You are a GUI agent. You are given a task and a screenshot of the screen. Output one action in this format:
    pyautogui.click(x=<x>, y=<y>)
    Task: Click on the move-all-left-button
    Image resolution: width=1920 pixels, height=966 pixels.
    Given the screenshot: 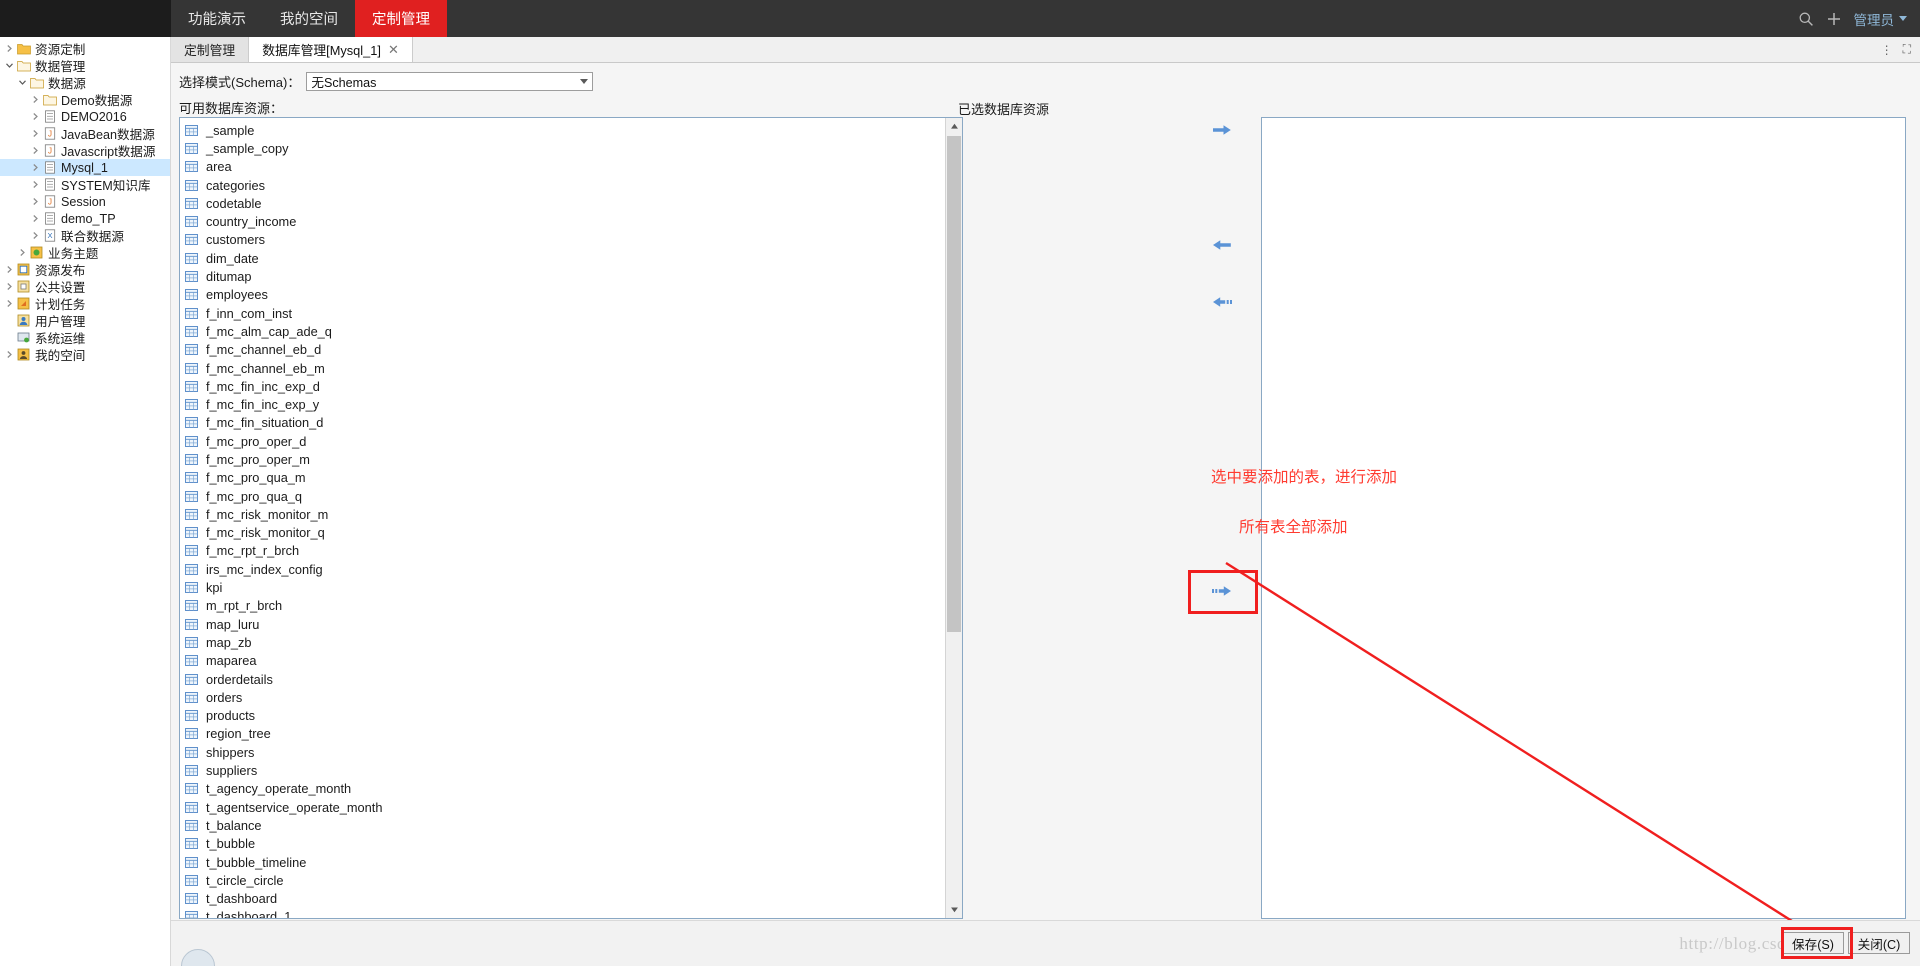 What is the action you would take?
    pyautogui.click(x=1222, y=303)
    